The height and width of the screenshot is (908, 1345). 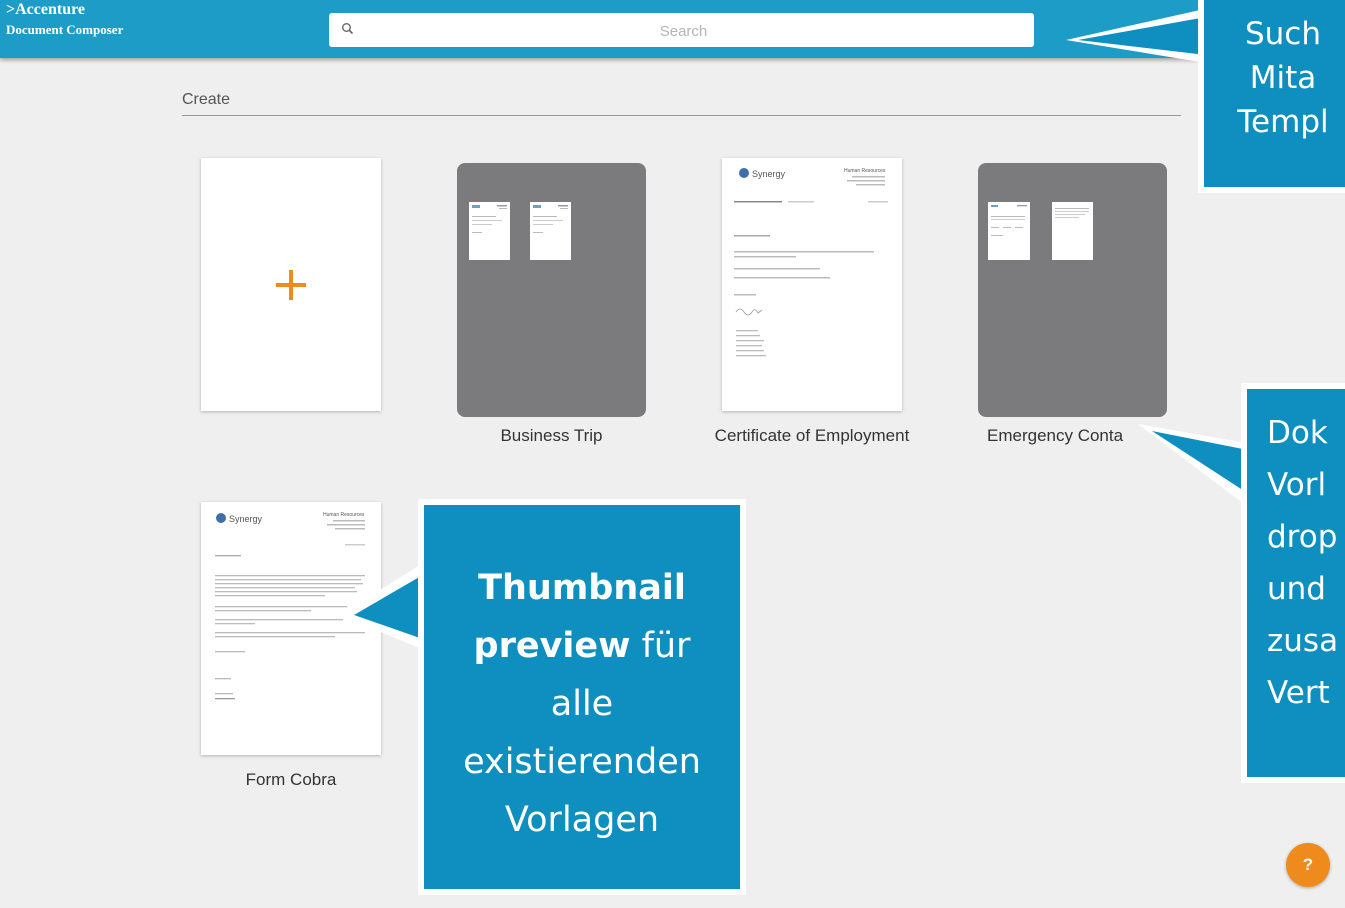 I want to click on template-tile-emergency-contact, so click(x=1072, y=290).